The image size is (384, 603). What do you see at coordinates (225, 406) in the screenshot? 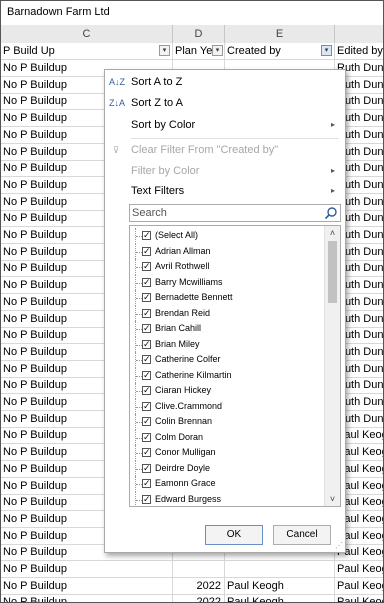
I see `filter-list-item: ✓ Clive.Crammond` at bounding box center [225, 406].